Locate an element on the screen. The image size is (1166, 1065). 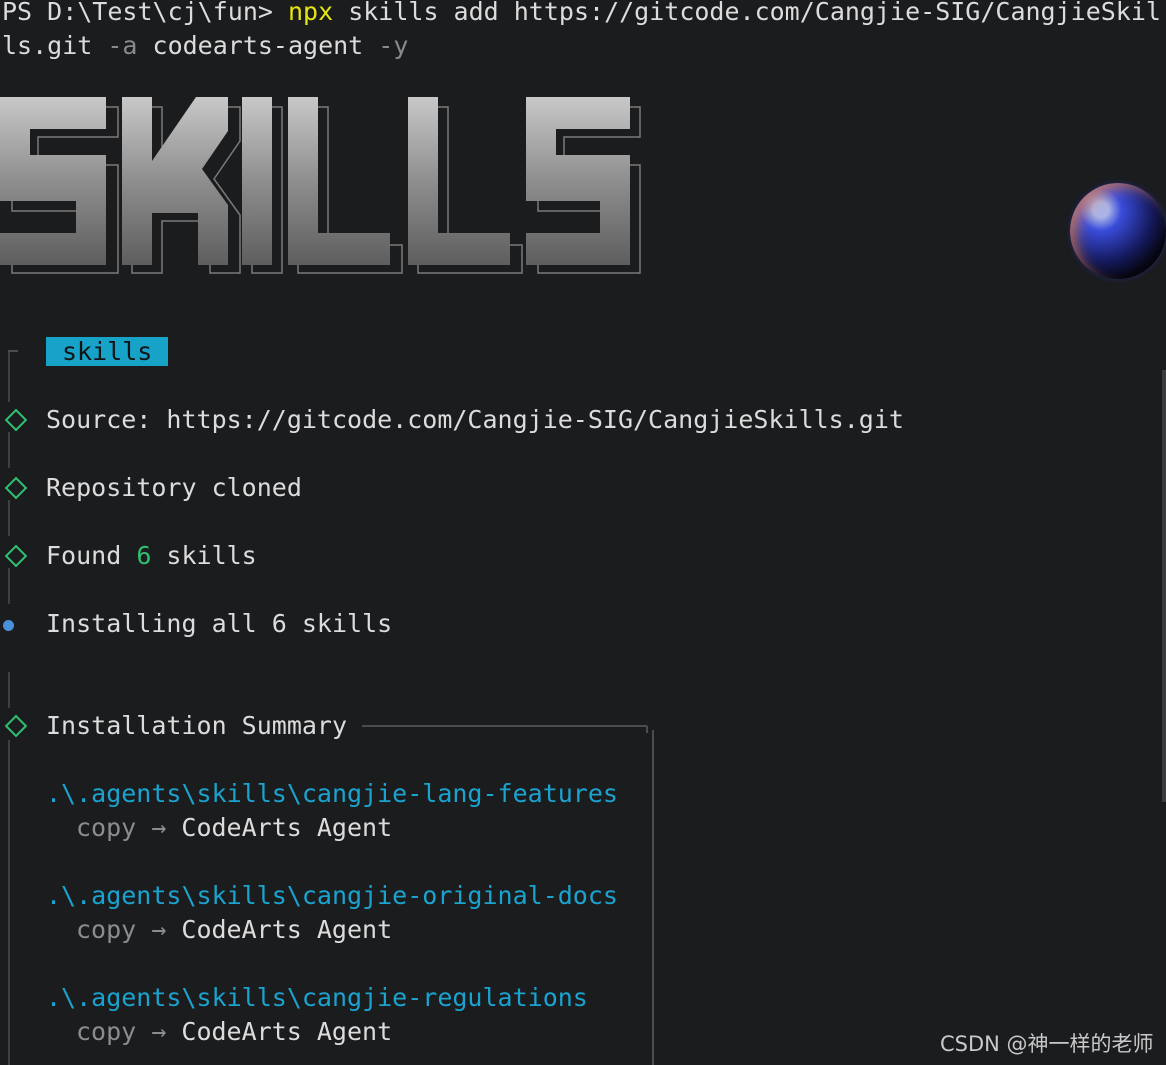
shell-prompt: PS D:\Test\cj\fun> is located at coordinates (145, 13).